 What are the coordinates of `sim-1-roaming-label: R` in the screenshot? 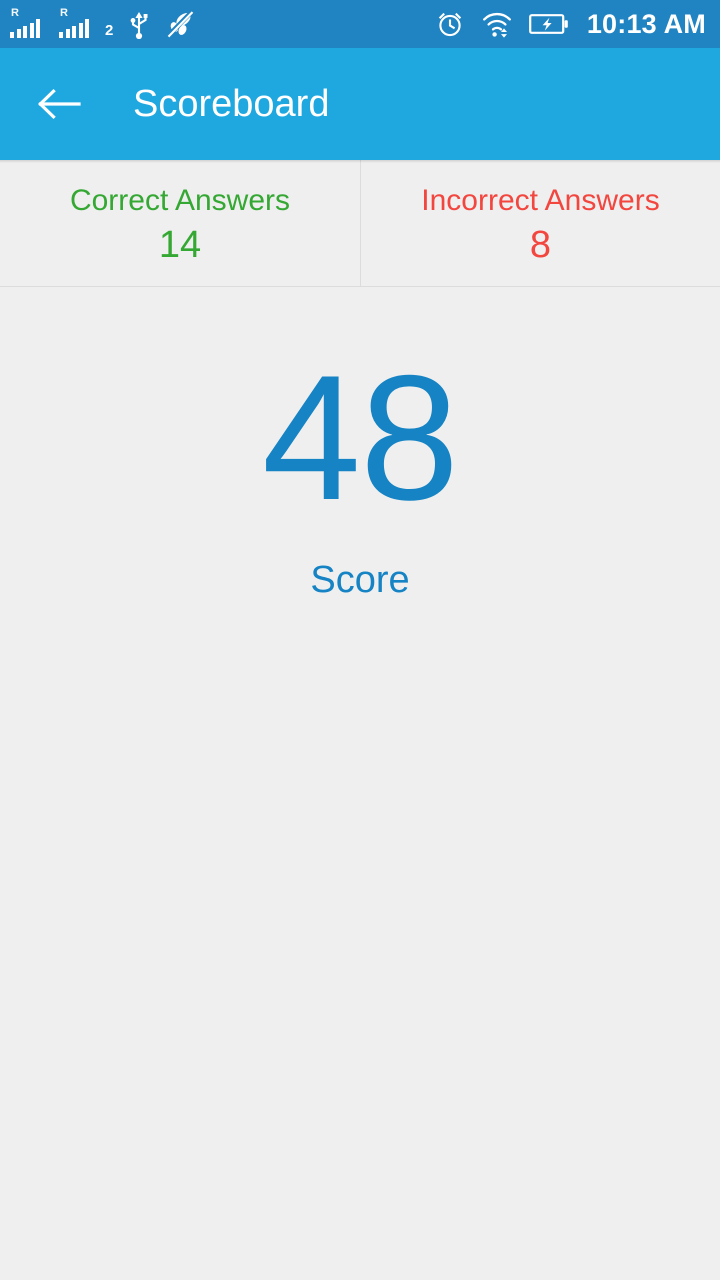 It's located at (15, 13).